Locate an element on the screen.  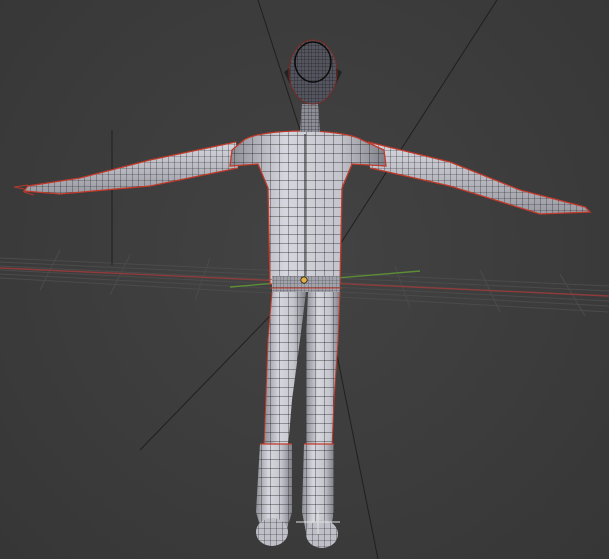
neck is located at coordinates (310, 118).